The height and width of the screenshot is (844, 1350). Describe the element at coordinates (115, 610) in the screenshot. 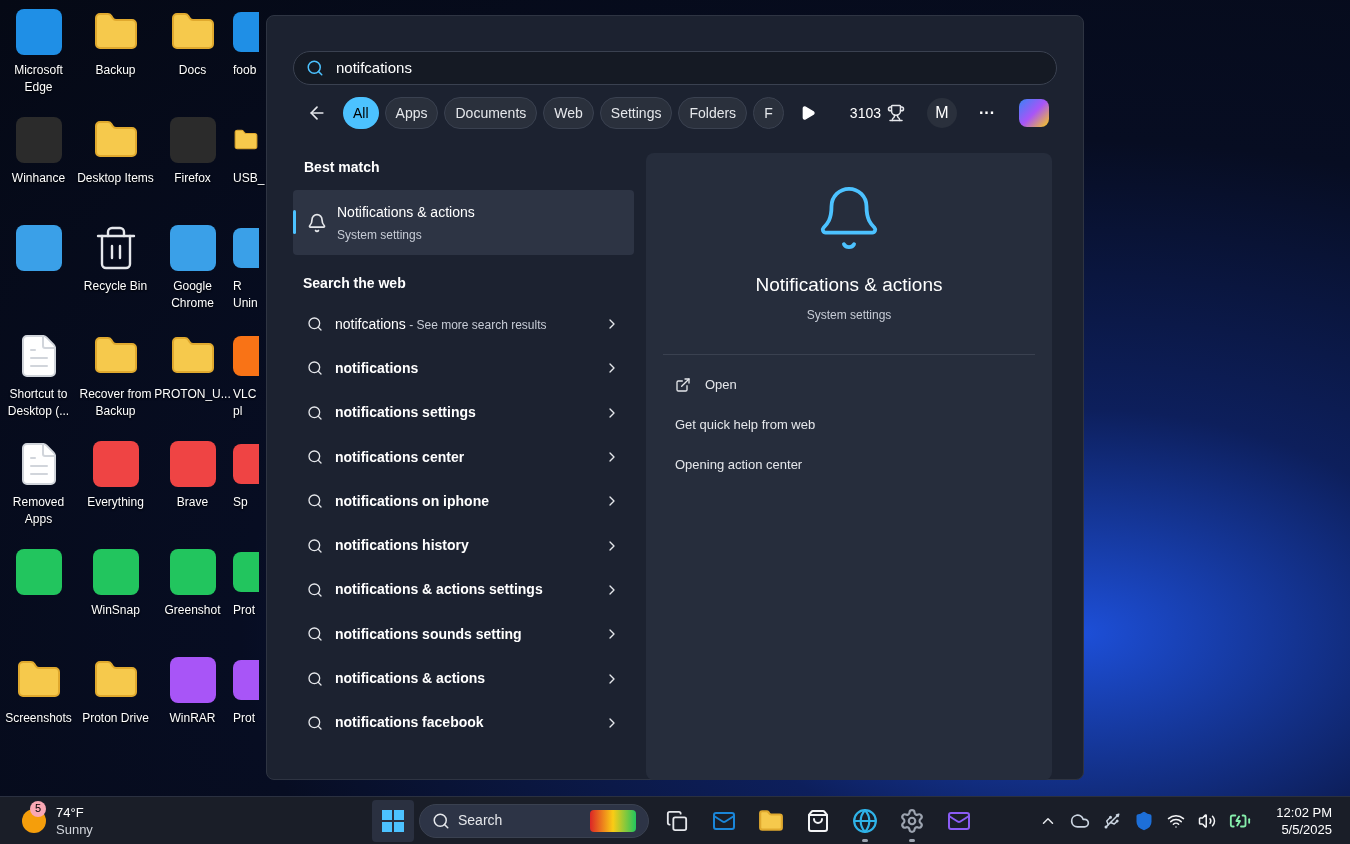

I see `desktop-icon-label: WinSnap` at that location.